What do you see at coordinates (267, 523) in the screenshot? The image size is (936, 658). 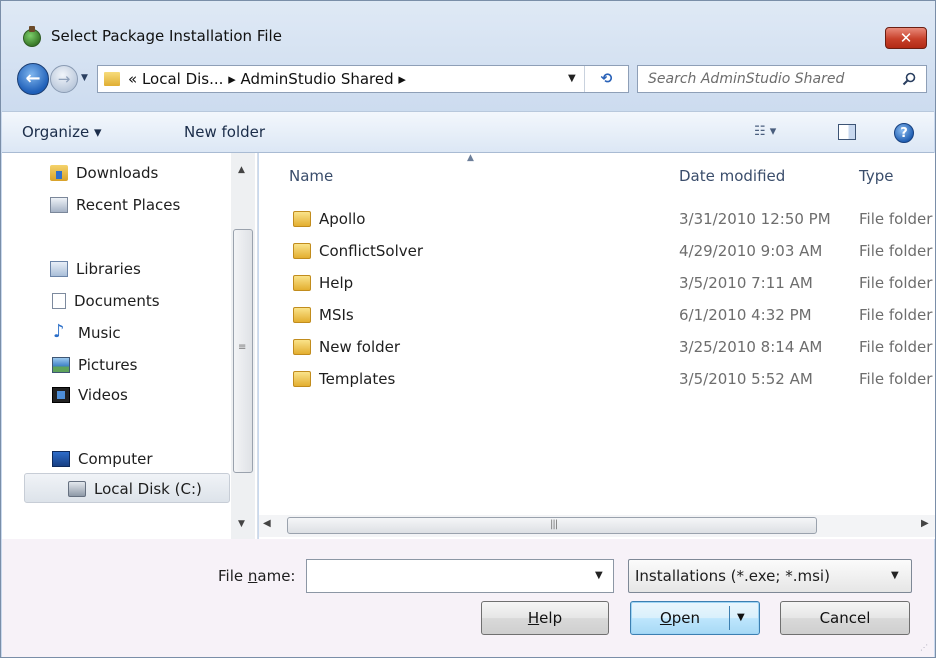 I see `scroll-left-icon: ◀` at bounding box center [267, 523].